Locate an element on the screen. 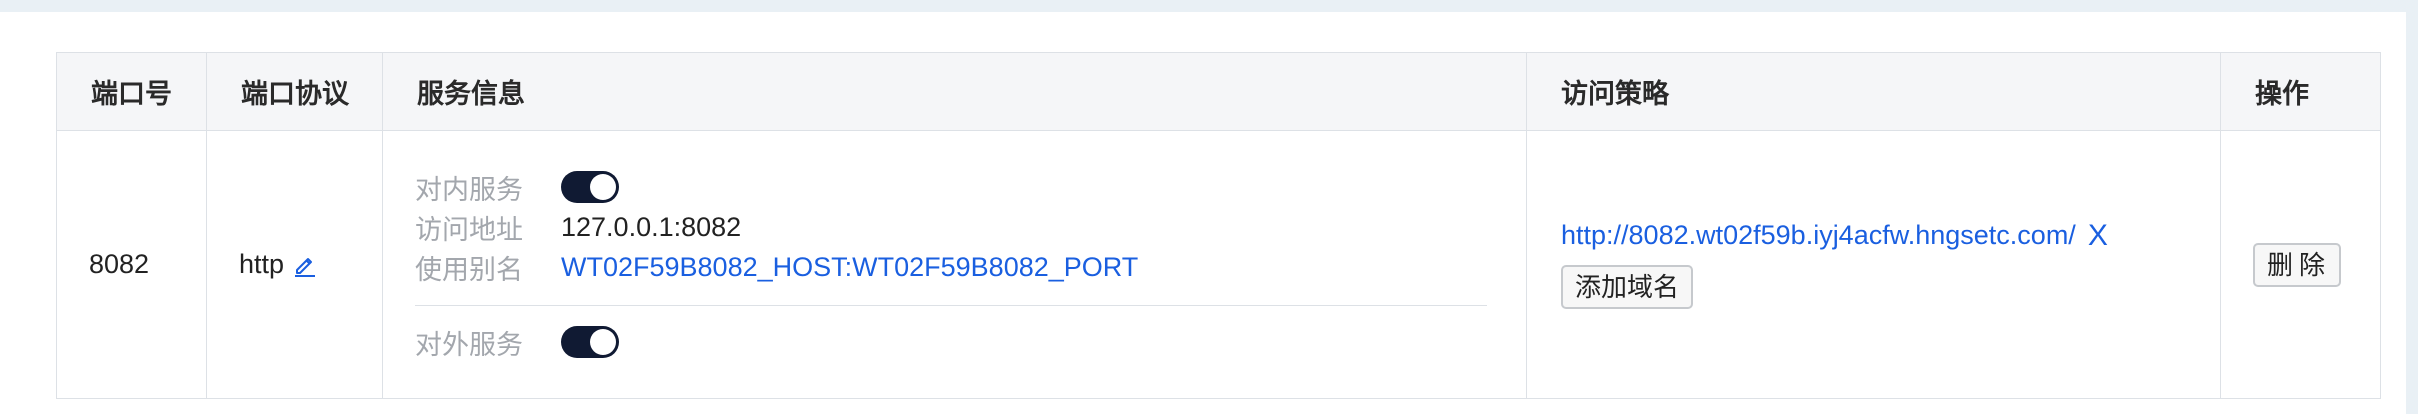  header-policy: 访问策略 is located at coordinates (1873, 91).